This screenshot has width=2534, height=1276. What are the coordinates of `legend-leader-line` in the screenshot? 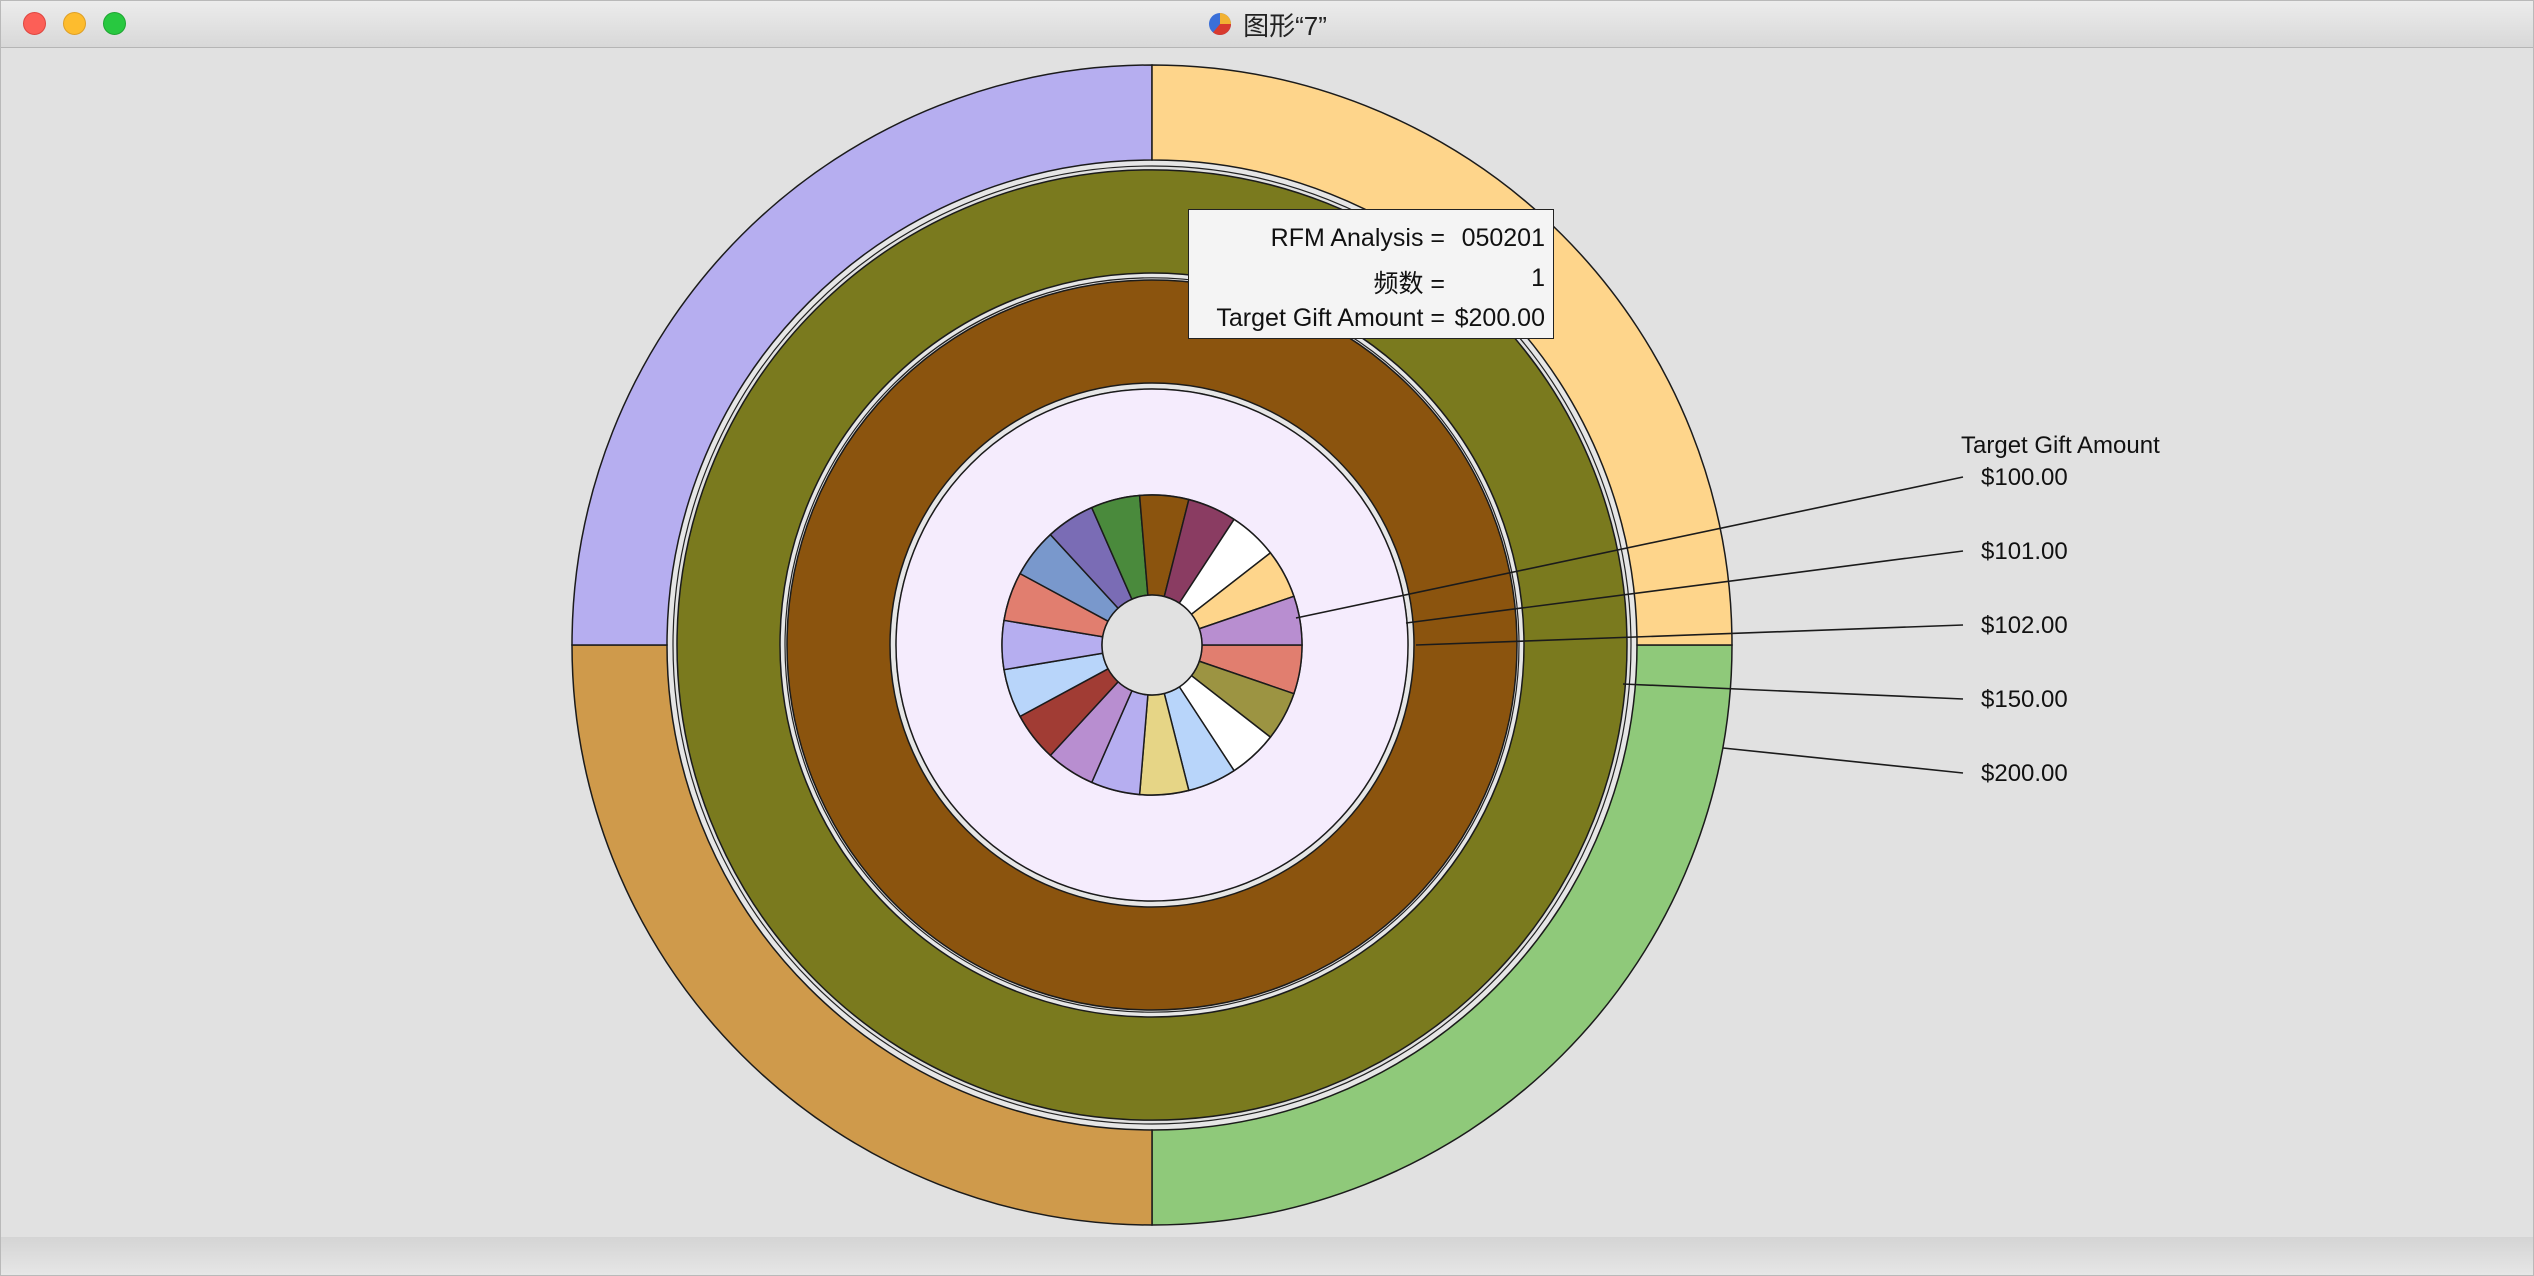 It's located at (1843, 760).